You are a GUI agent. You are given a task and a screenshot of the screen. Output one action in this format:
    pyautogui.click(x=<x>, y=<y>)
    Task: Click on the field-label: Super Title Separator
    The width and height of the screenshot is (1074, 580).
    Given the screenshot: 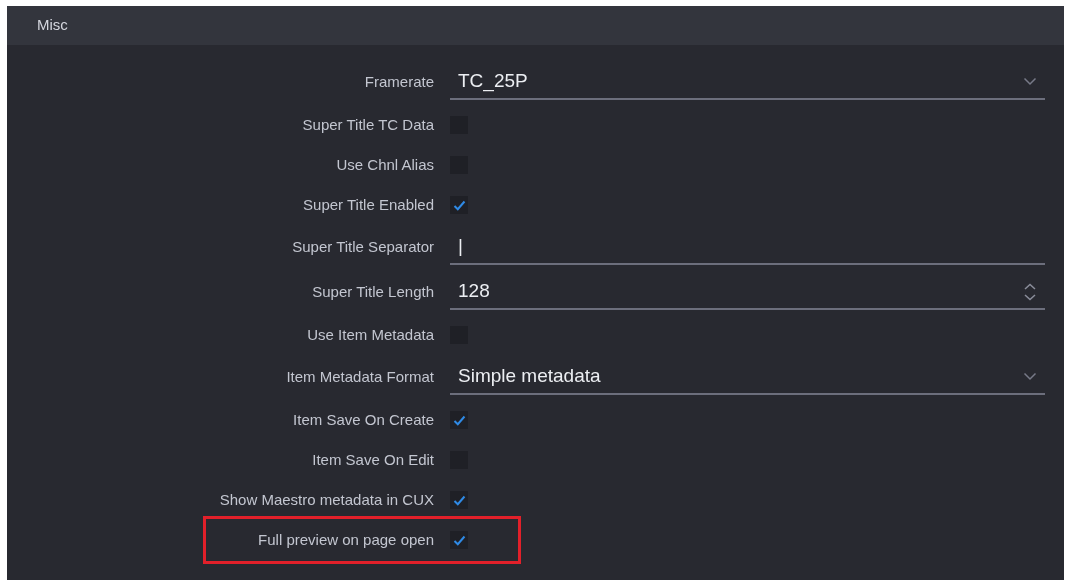 What is the action you would take?
    pyautogui.click(x=362, y=247)
    